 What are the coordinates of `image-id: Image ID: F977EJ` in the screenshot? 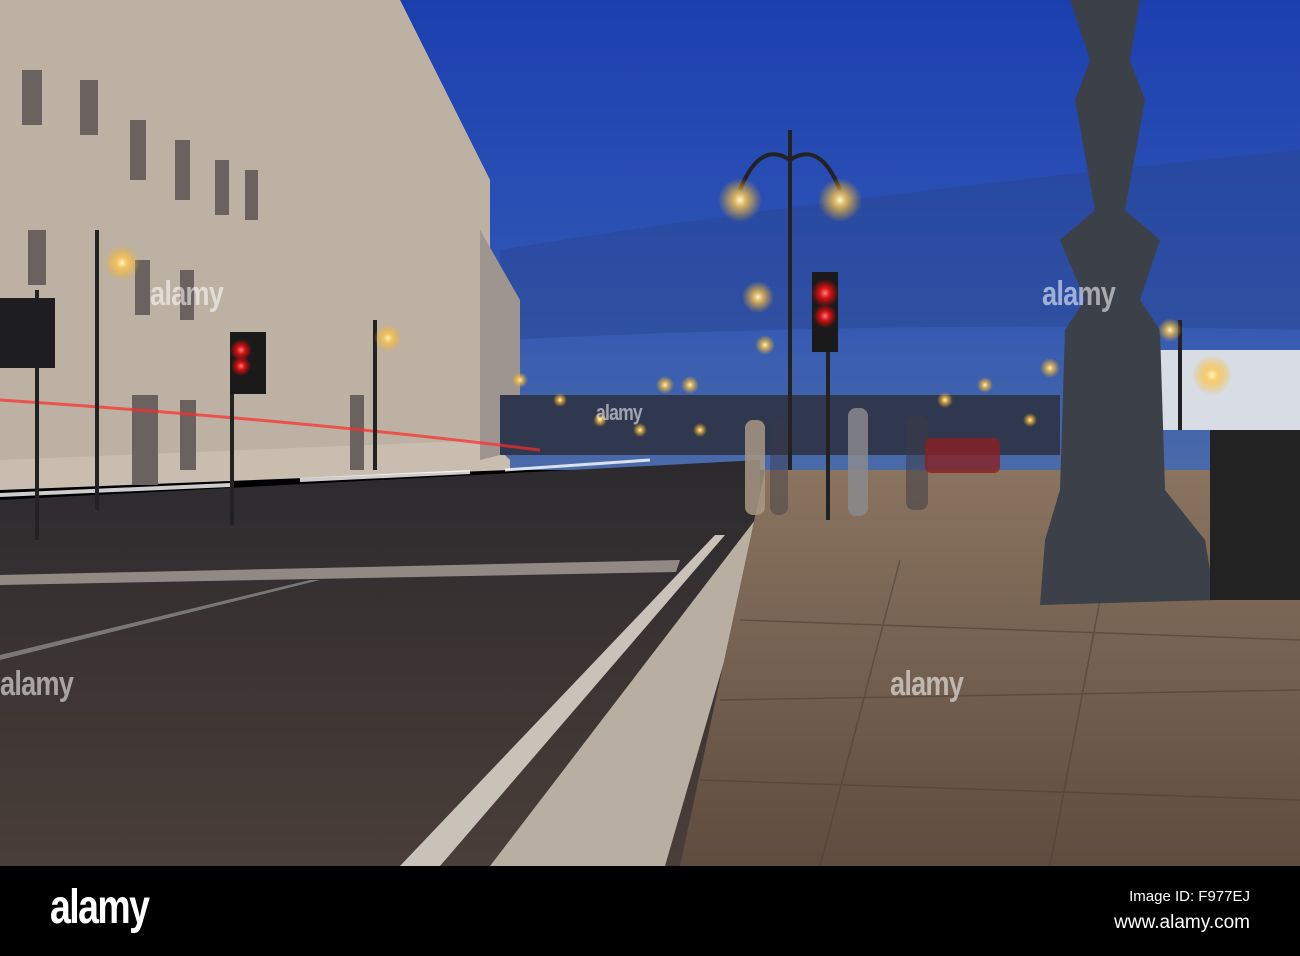 It's located at (1189, 896).